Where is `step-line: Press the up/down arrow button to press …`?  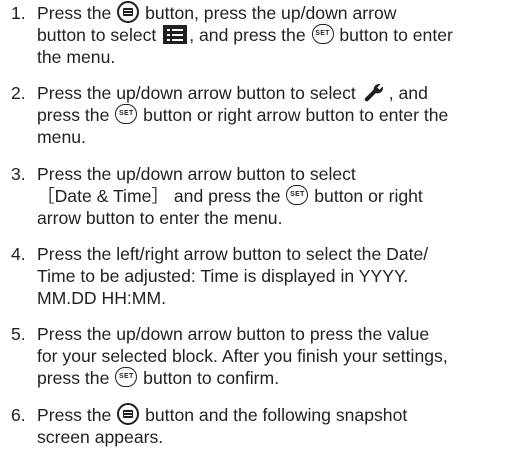
step-line: Press the up/down arrow button to press … is located at coordinates (278, 334).